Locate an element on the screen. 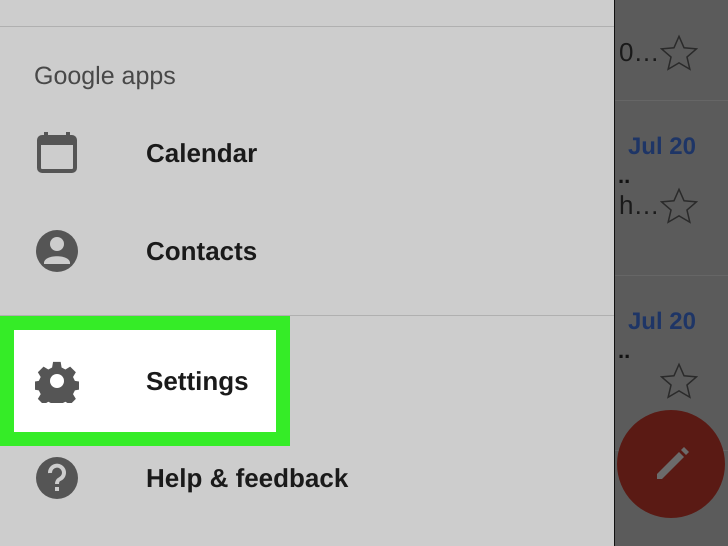  contact-icon is located at coordinates (57, 251).